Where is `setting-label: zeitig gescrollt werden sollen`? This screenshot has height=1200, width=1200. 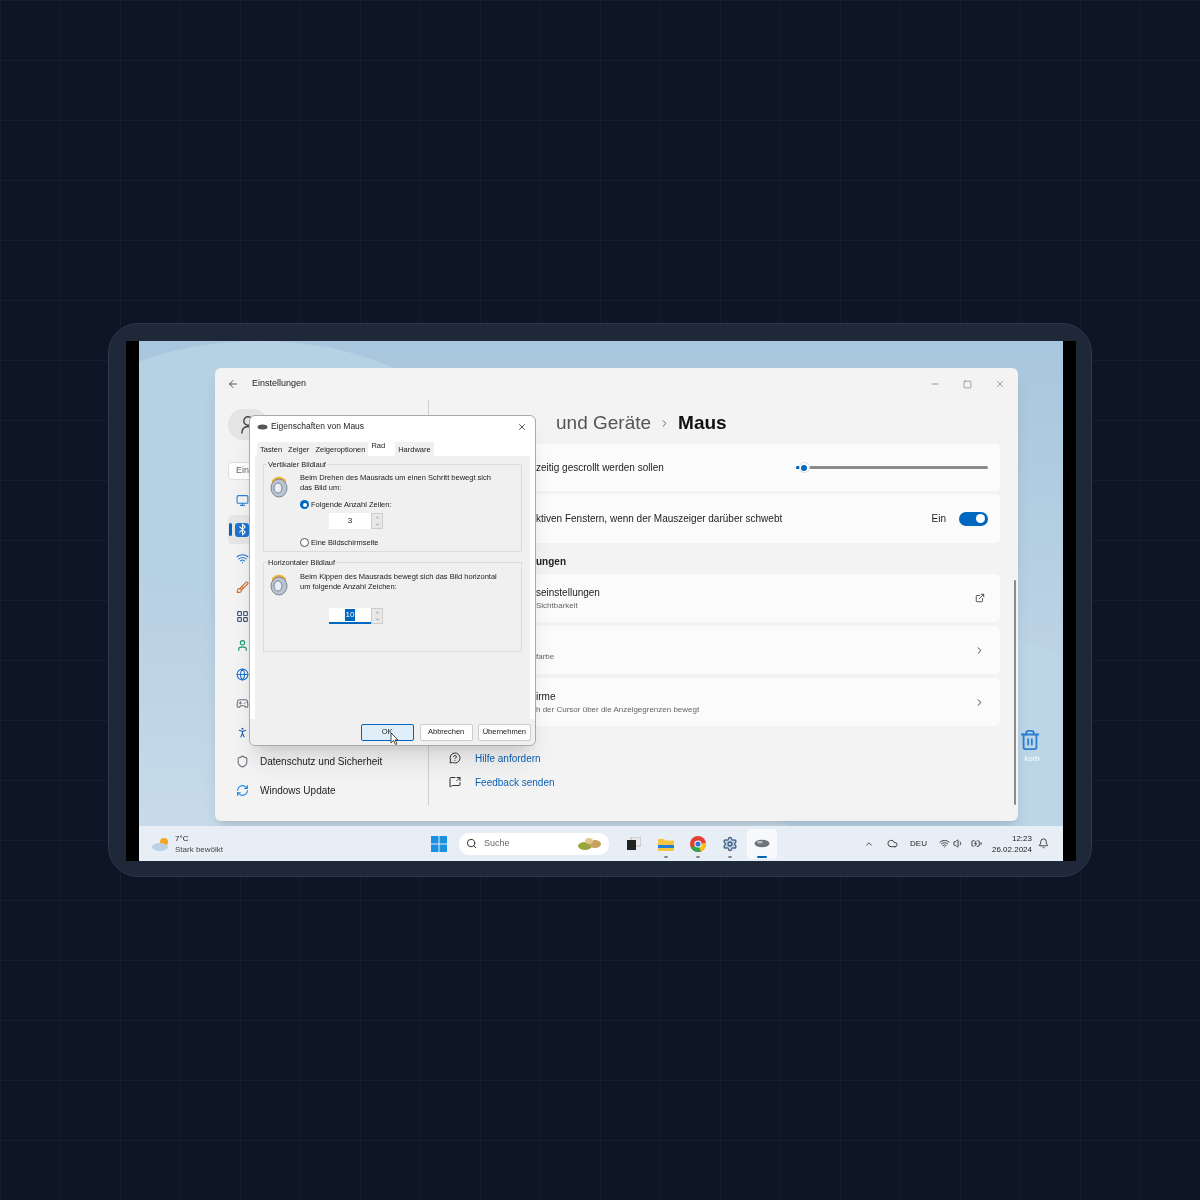
setting-label: zeitig gescrollt werden sollen is located at coordinates (600, 468).